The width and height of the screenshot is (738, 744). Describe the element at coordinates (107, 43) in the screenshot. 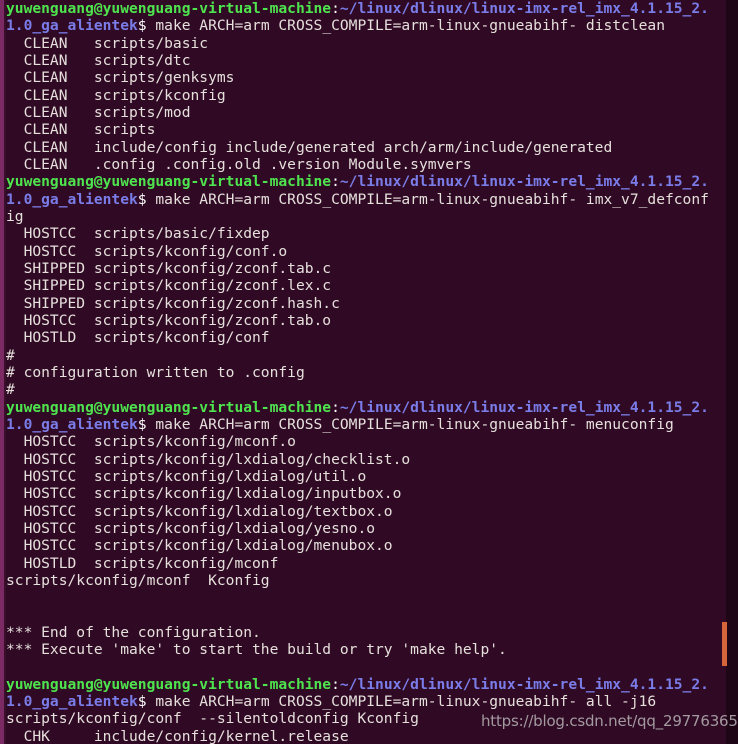

I see `terminal-output-text: CLEAN scripts/basic` at that location.